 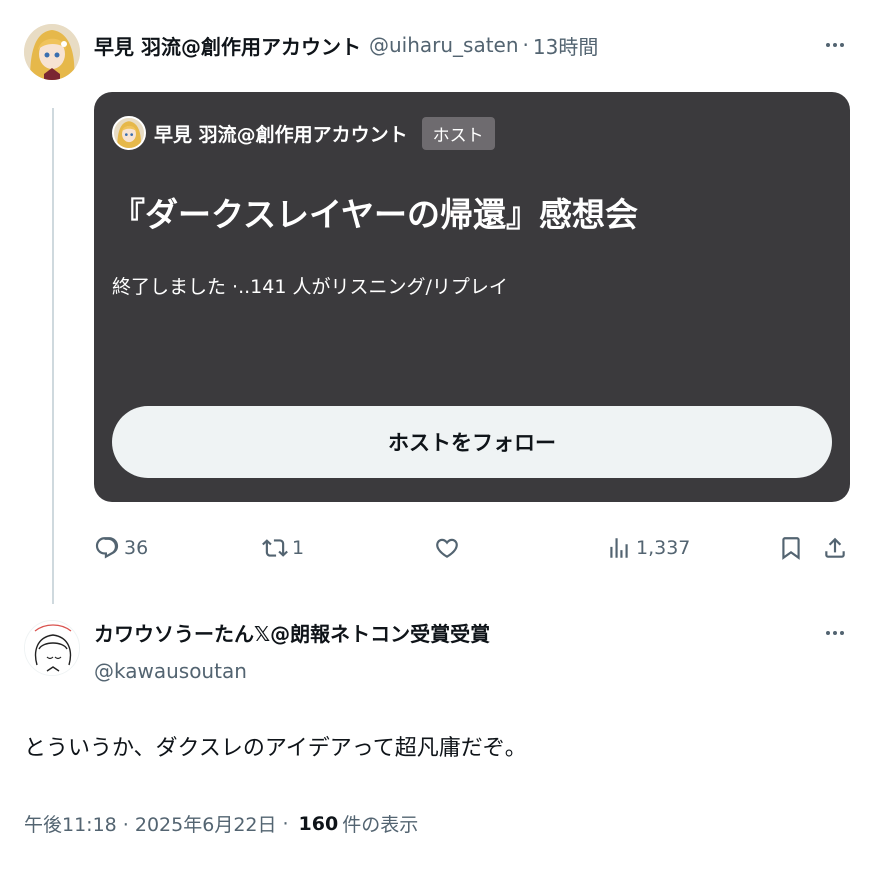 What do you see at coordinates (150, 823) in the screenshot?
I see `reply-timestamp: 午後11:18 · 2025年6月22日` at bounding box center [150, 823].